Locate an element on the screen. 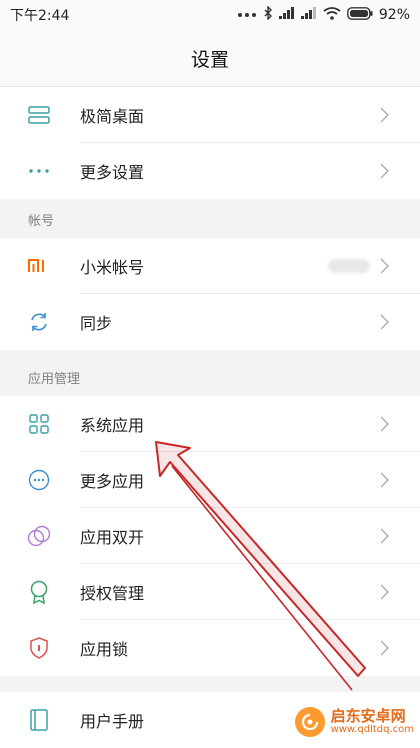  page-title: 设置 is located at coordinates (209, 59).